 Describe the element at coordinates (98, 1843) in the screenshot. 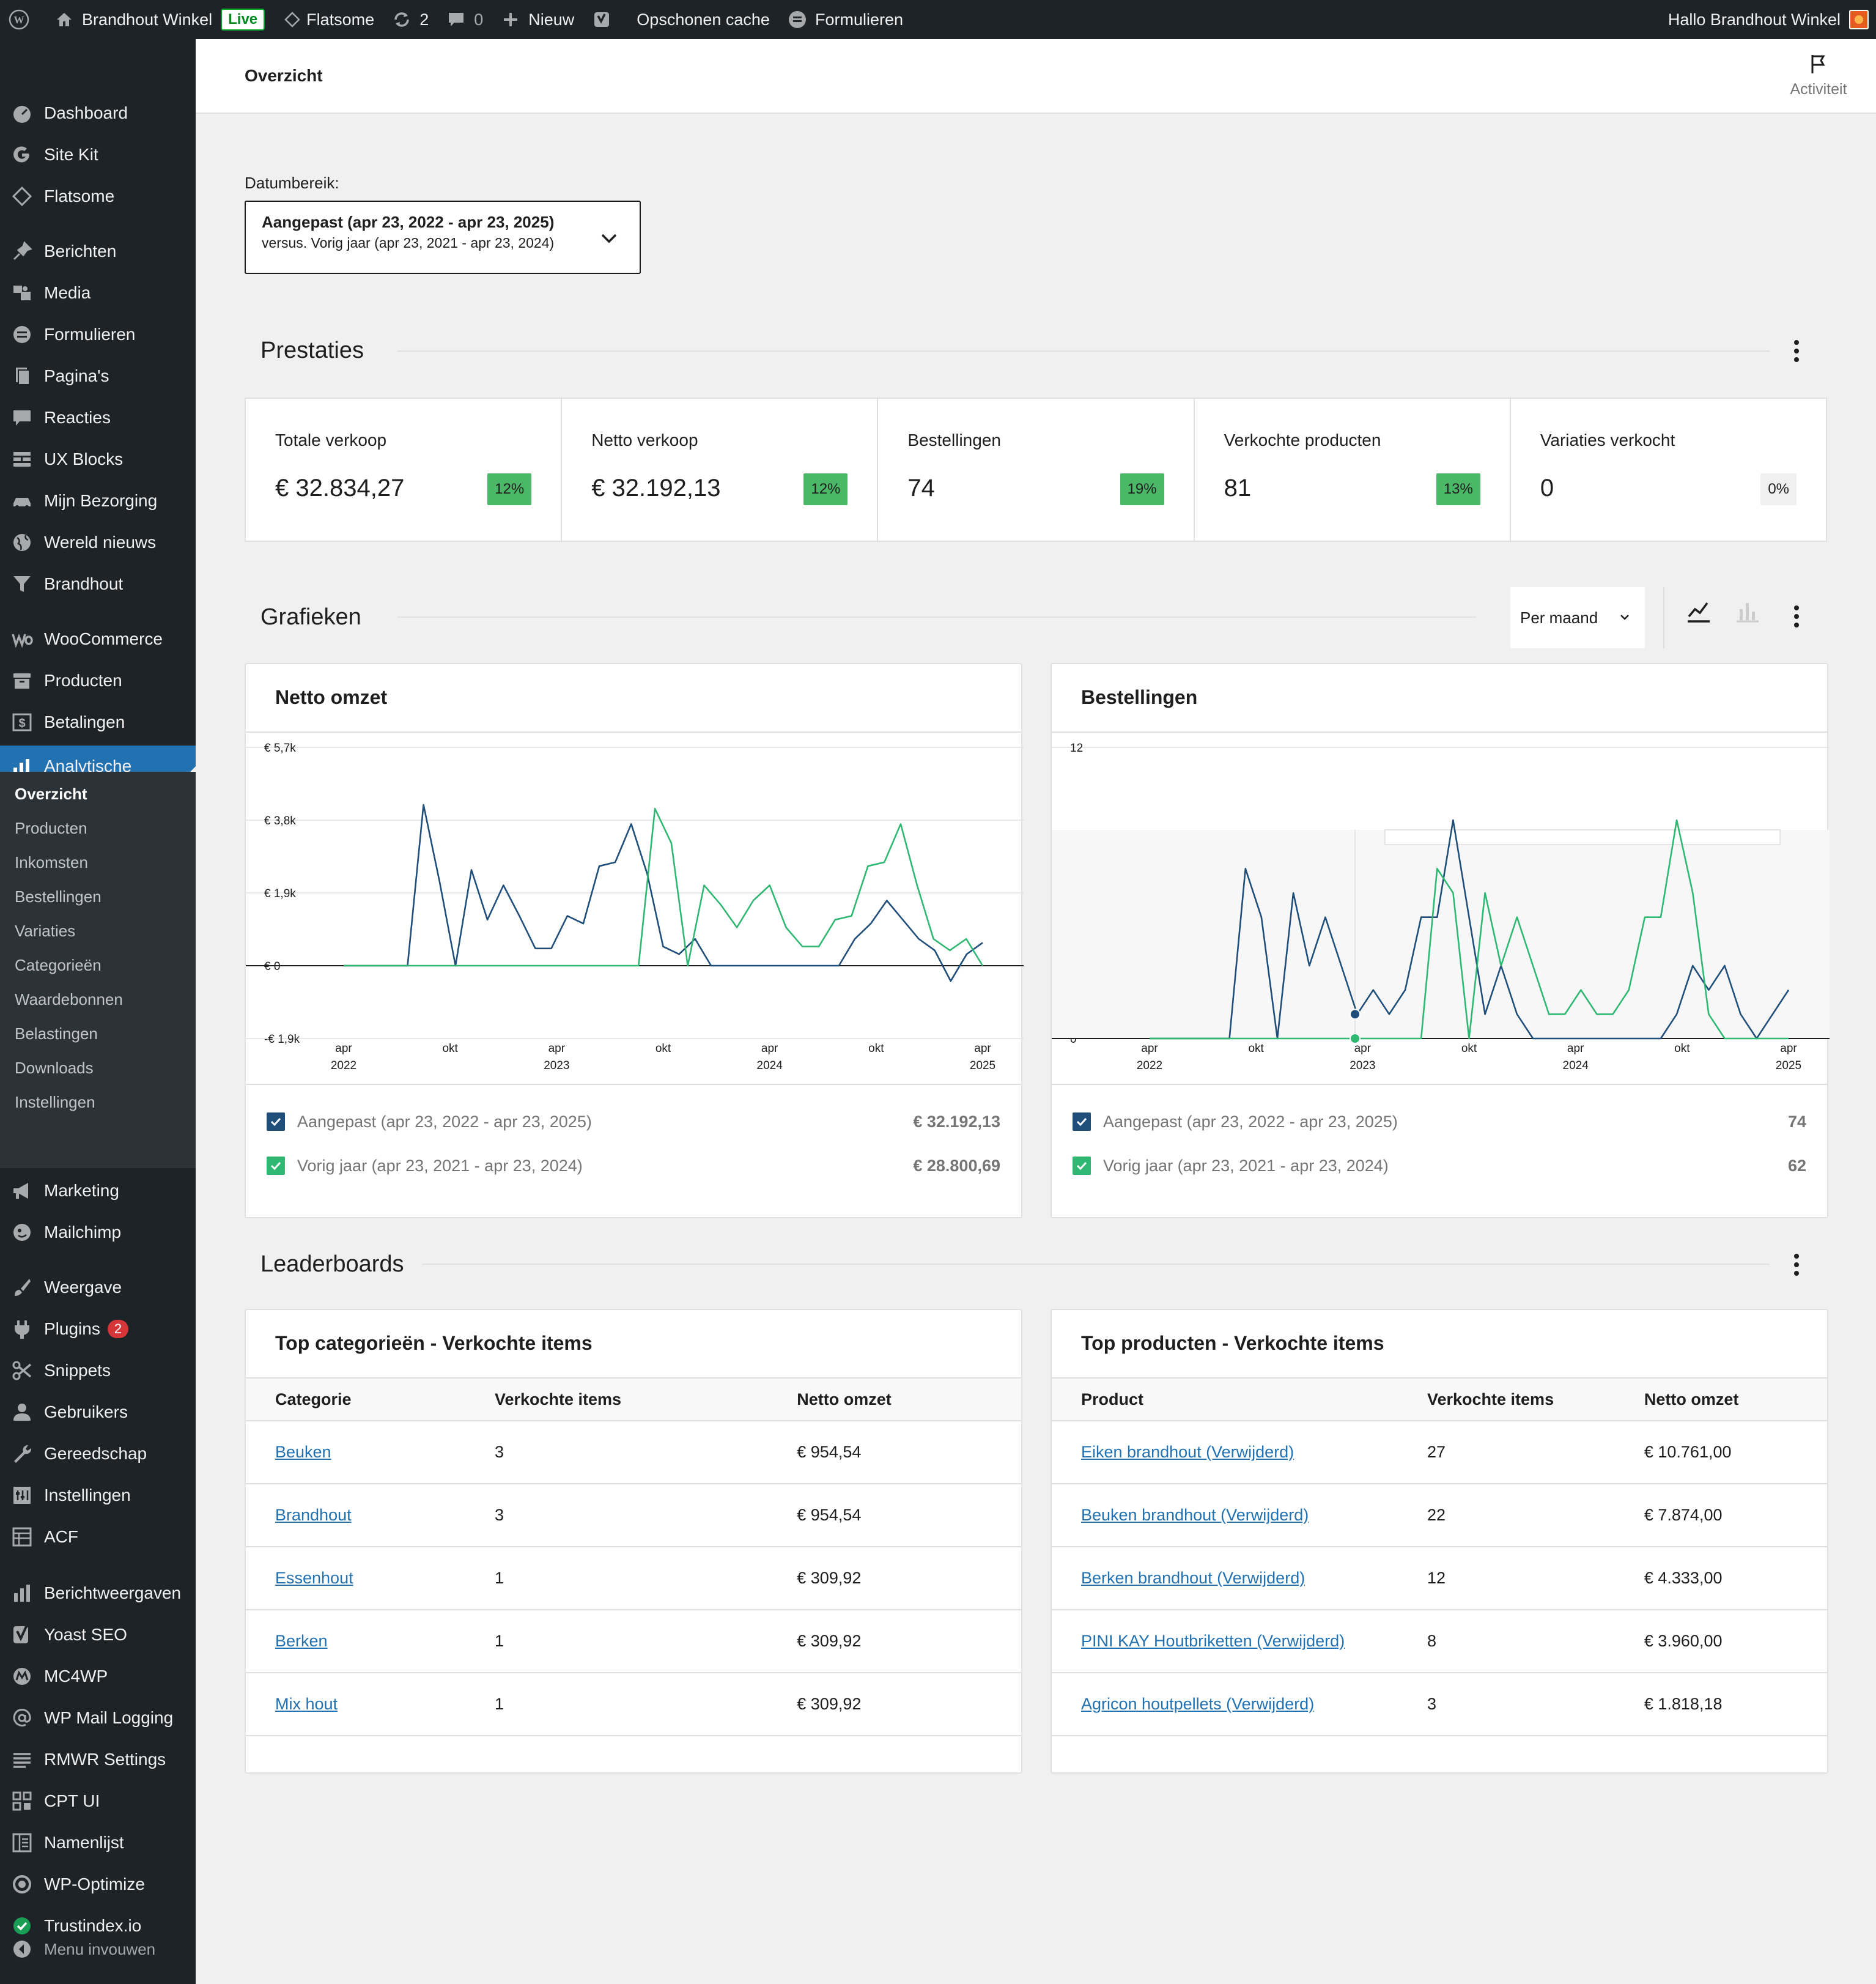

I see `sidebar-item-namenlijst: Namenlijst` at that location.